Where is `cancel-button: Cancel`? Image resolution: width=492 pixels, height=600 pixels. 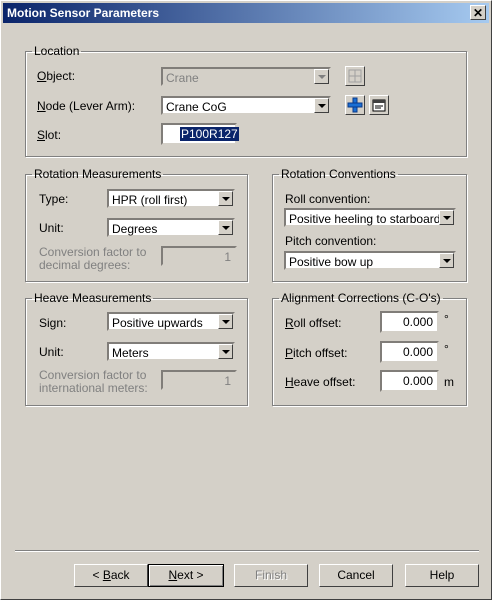 cancel-button: Cancel is located at coordinates (356, 575).